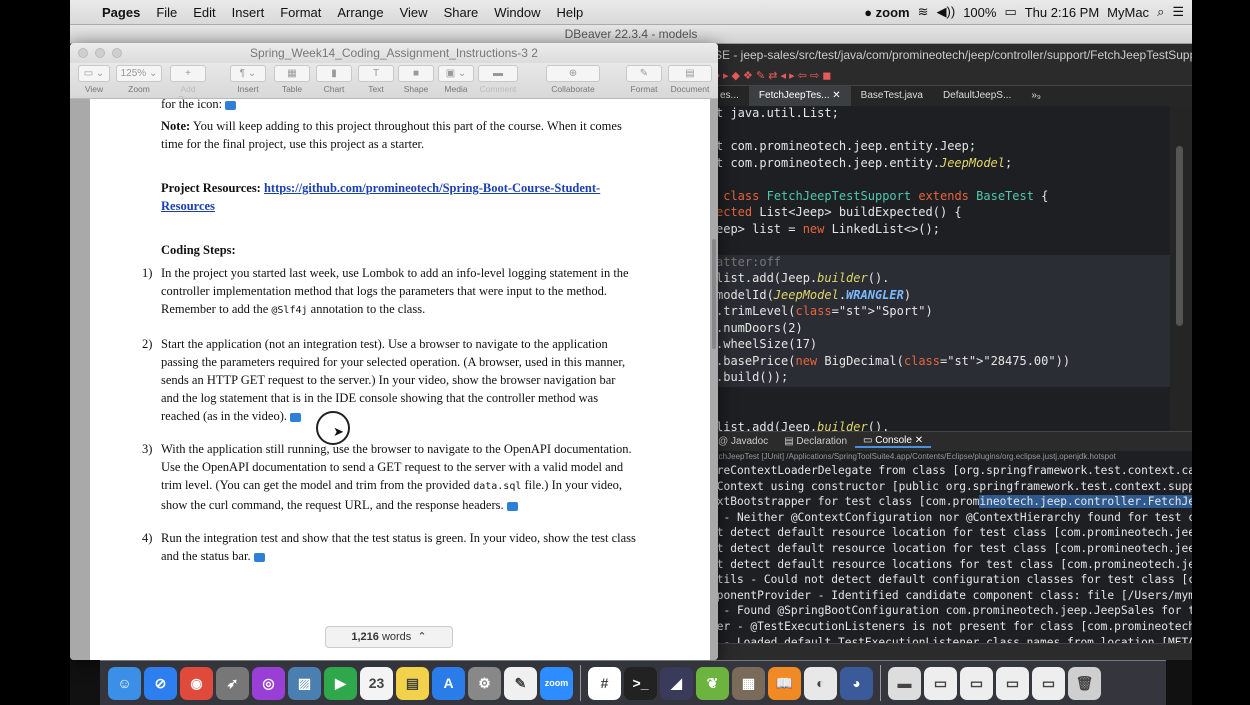  I want to click on menu-view: View, so click(414, 12).